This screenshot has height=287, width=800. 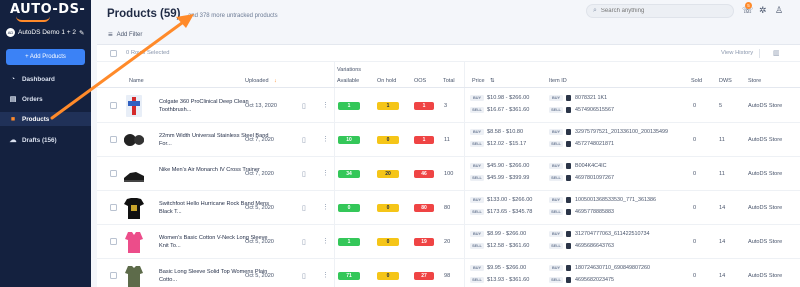 I want to click on col-sold: Sold, so click(x=696, y=81).